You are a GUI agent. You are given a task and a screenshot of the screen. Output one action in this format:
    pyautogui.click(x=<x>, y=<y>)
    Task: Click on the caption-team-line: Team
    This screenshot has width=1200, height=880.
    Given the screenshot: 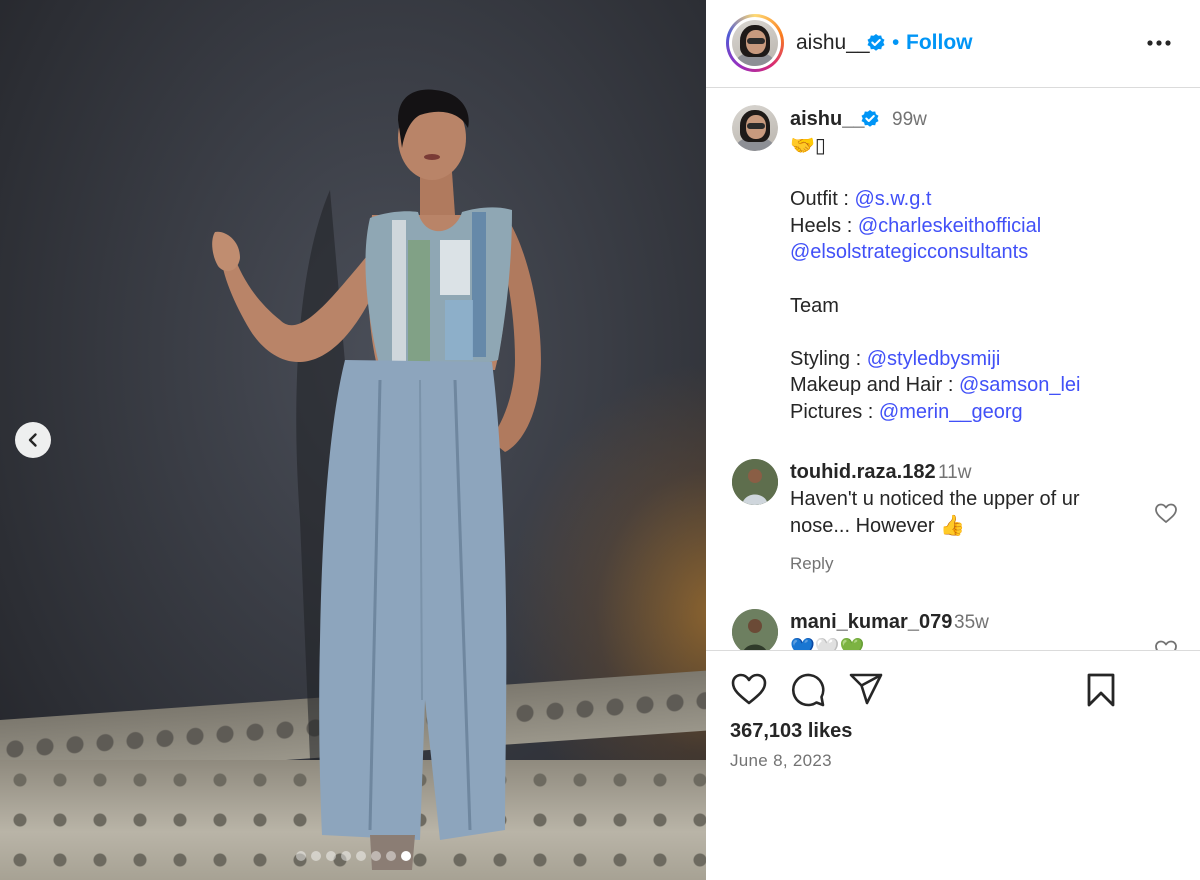 What is the action you would take?
    pyautogui.click(x=814, y=305)
    